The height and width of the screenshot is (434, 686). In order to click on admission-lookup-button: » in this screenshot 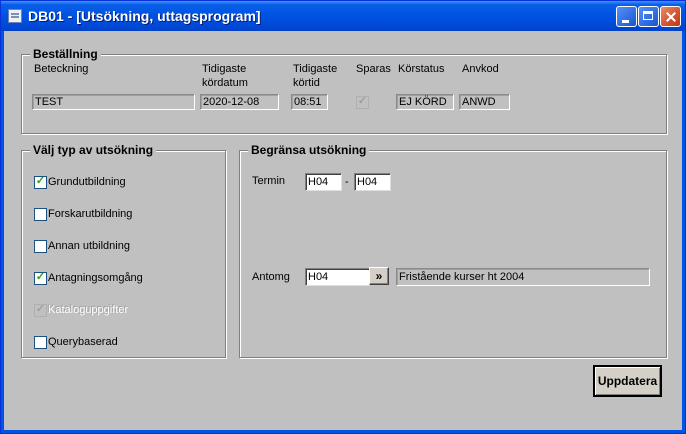, I will do `click(379, 276)`.